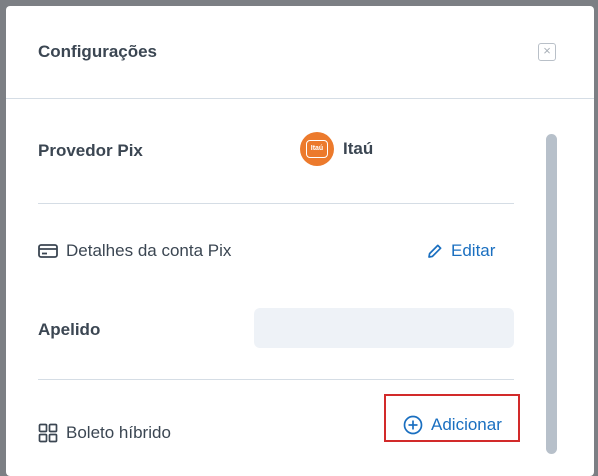 The width and height of the screenshot is (598, 476). I want to click on itau-logo-text: Itaú, so click(317, 149).